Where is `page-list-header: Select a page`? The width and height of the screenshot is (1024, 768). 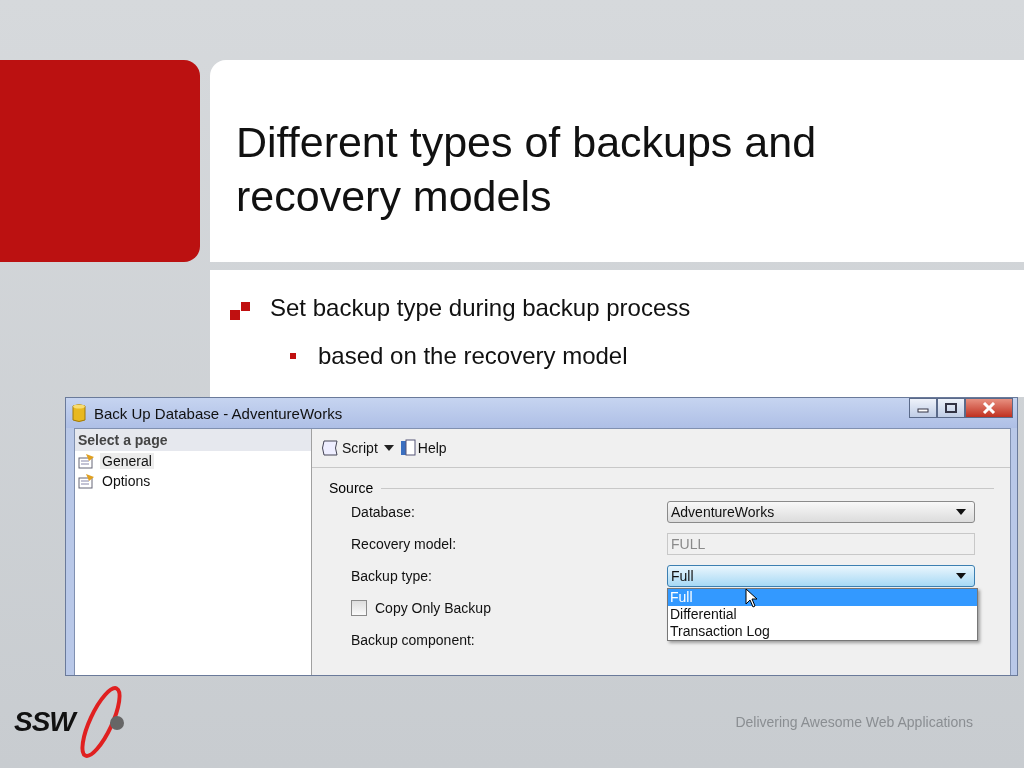 page-list-header: Select a page is located at coordinates (193, 440).